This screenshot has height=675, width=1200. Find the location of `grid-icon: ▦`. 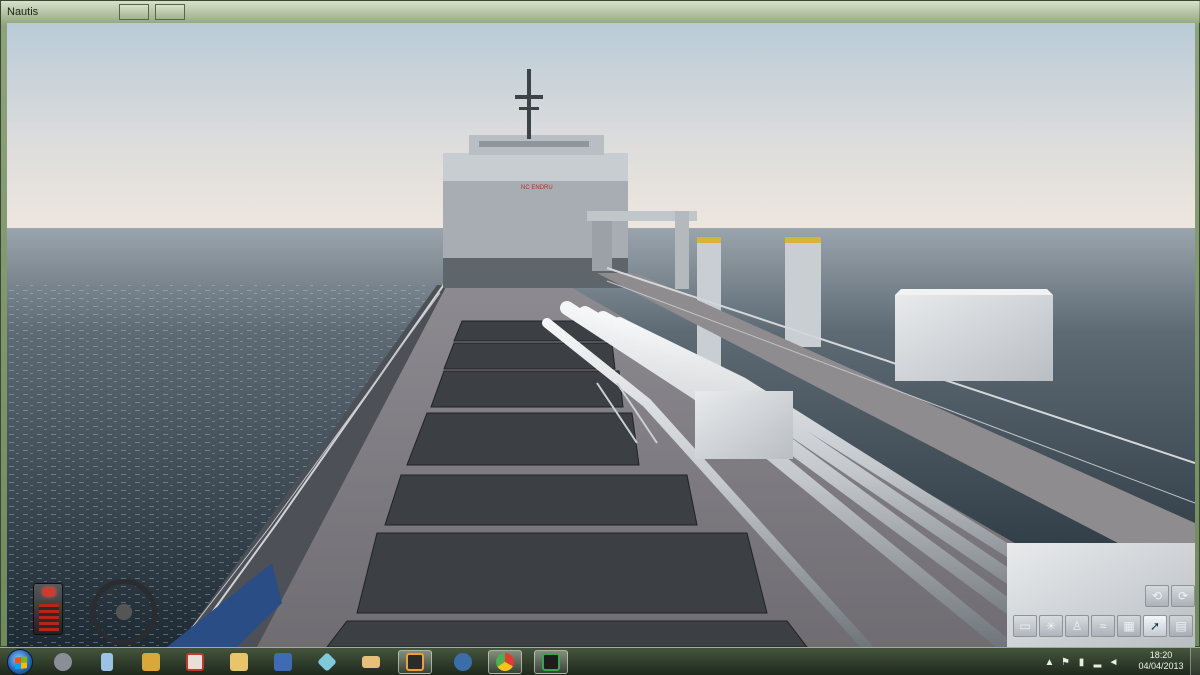

grid-icon: ▦ is located at coordinates (1129, 626).